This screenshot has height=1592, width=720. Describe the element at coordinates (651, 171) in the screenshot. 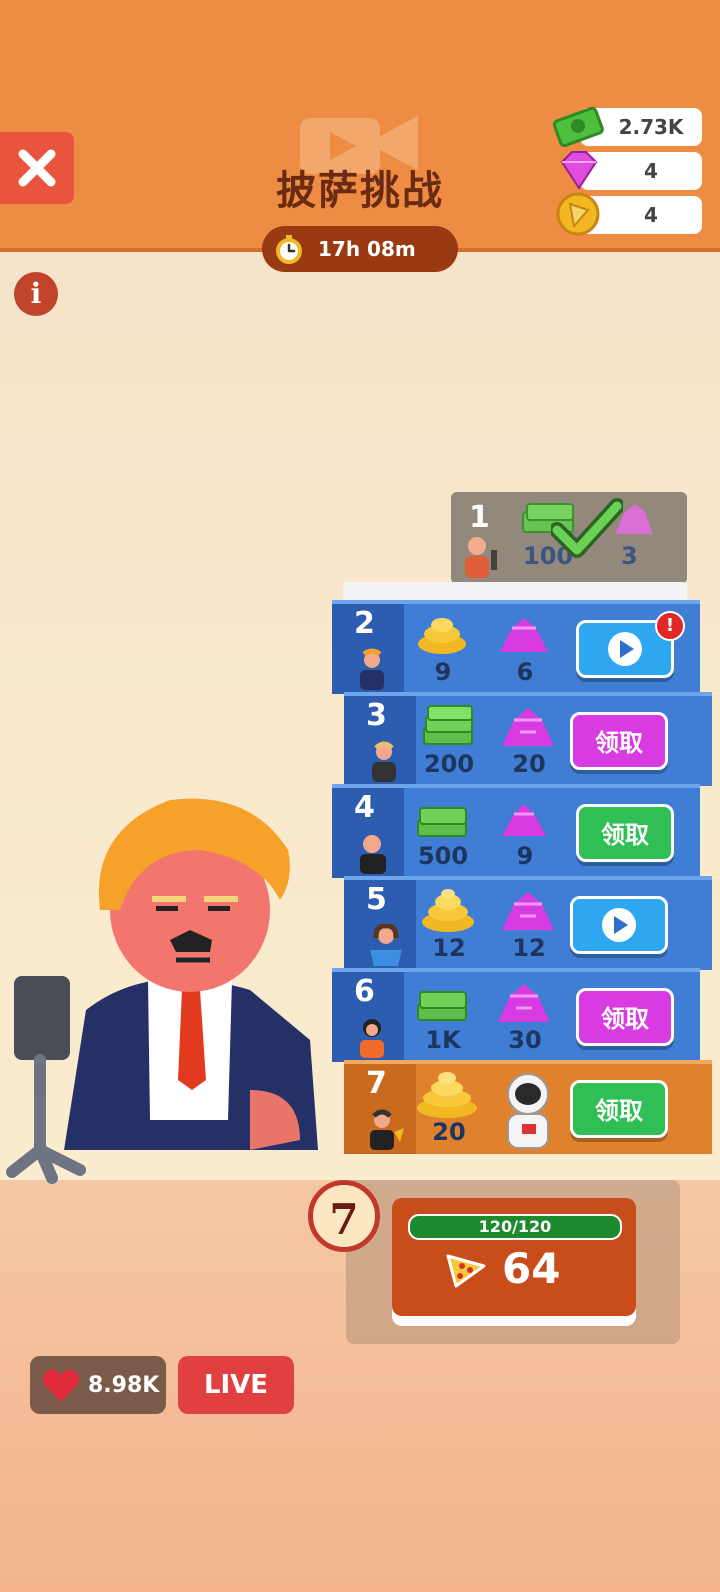

I see `gem-value: 4` at that location.